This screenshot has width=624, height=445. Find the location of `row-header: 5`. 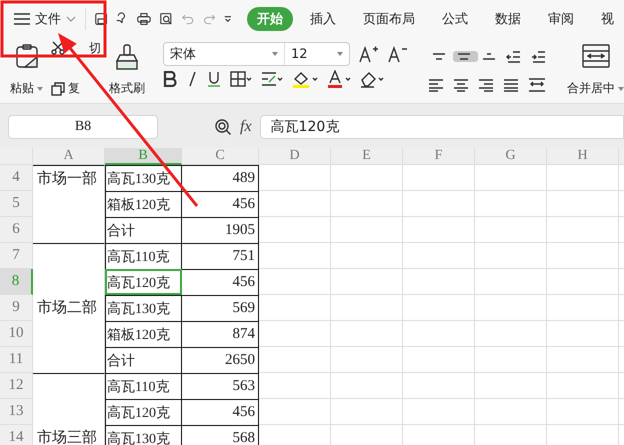

row-header: 5 is located at coordinates (16, 204).